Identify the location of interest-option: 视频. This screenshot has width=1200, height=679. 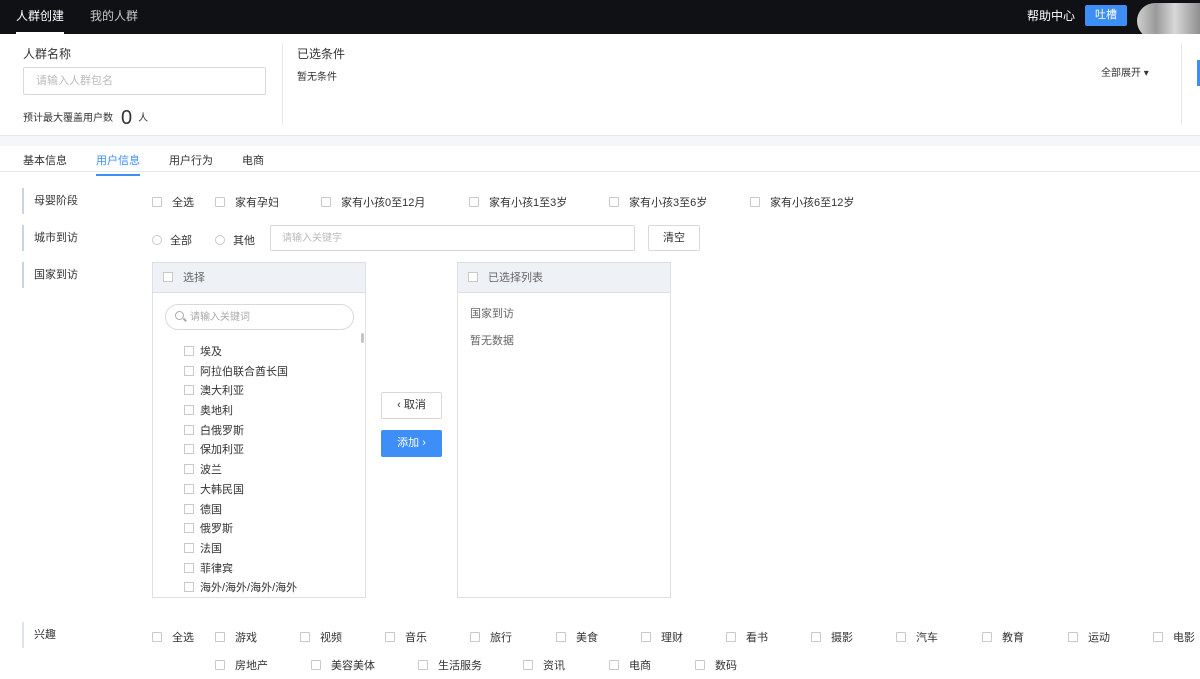
(321, 637).